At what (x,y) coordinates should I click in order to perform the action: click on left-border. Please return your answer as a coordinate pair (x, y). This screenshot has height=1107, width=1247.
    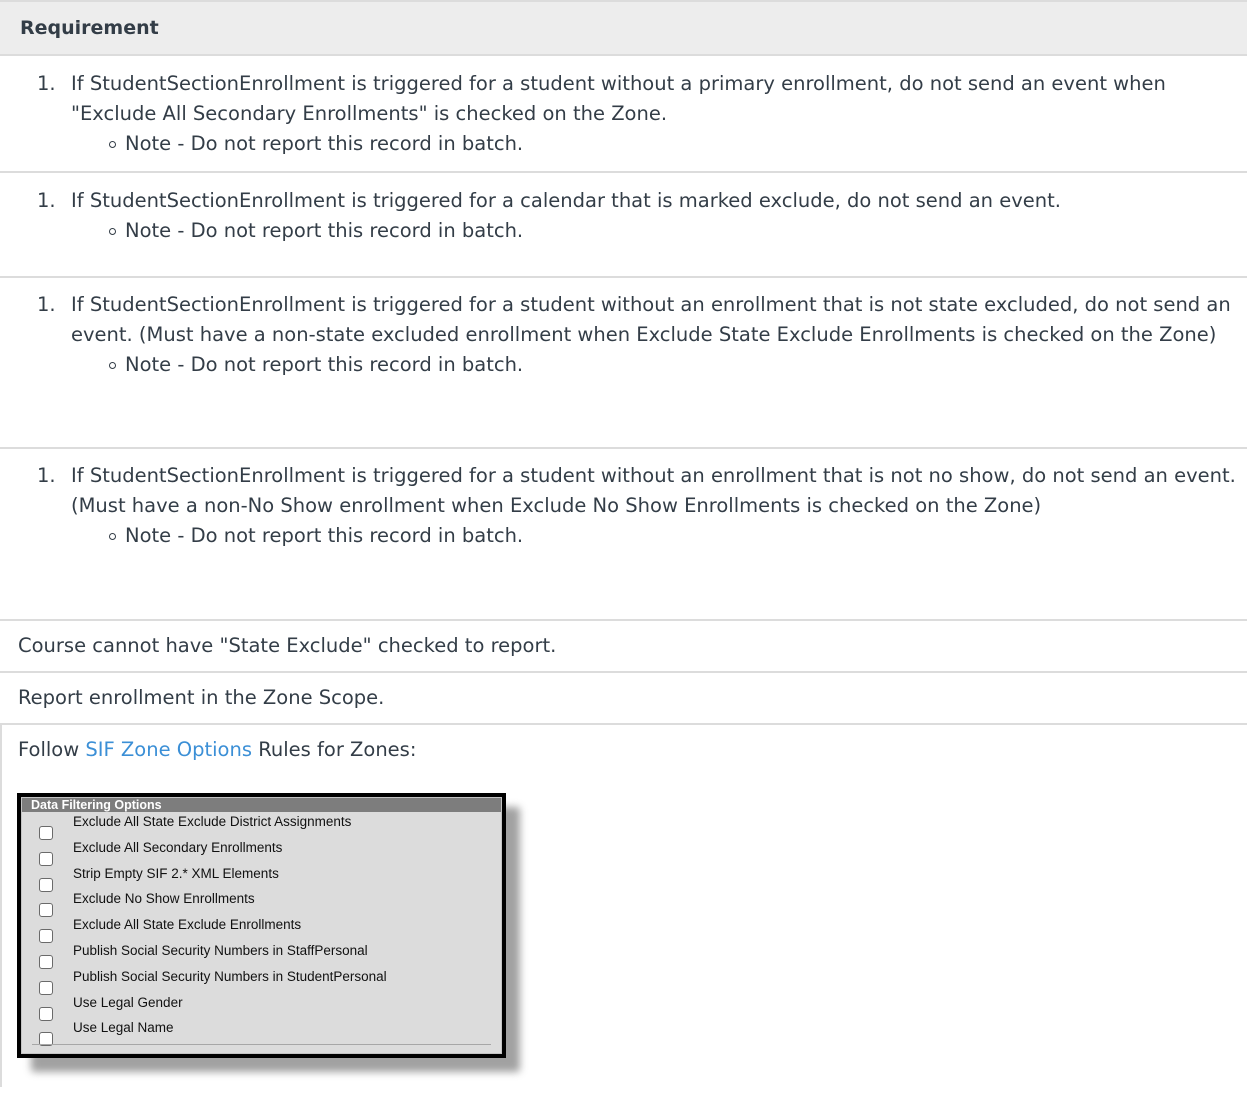
    Looking at the image, I should click on (1, 906).